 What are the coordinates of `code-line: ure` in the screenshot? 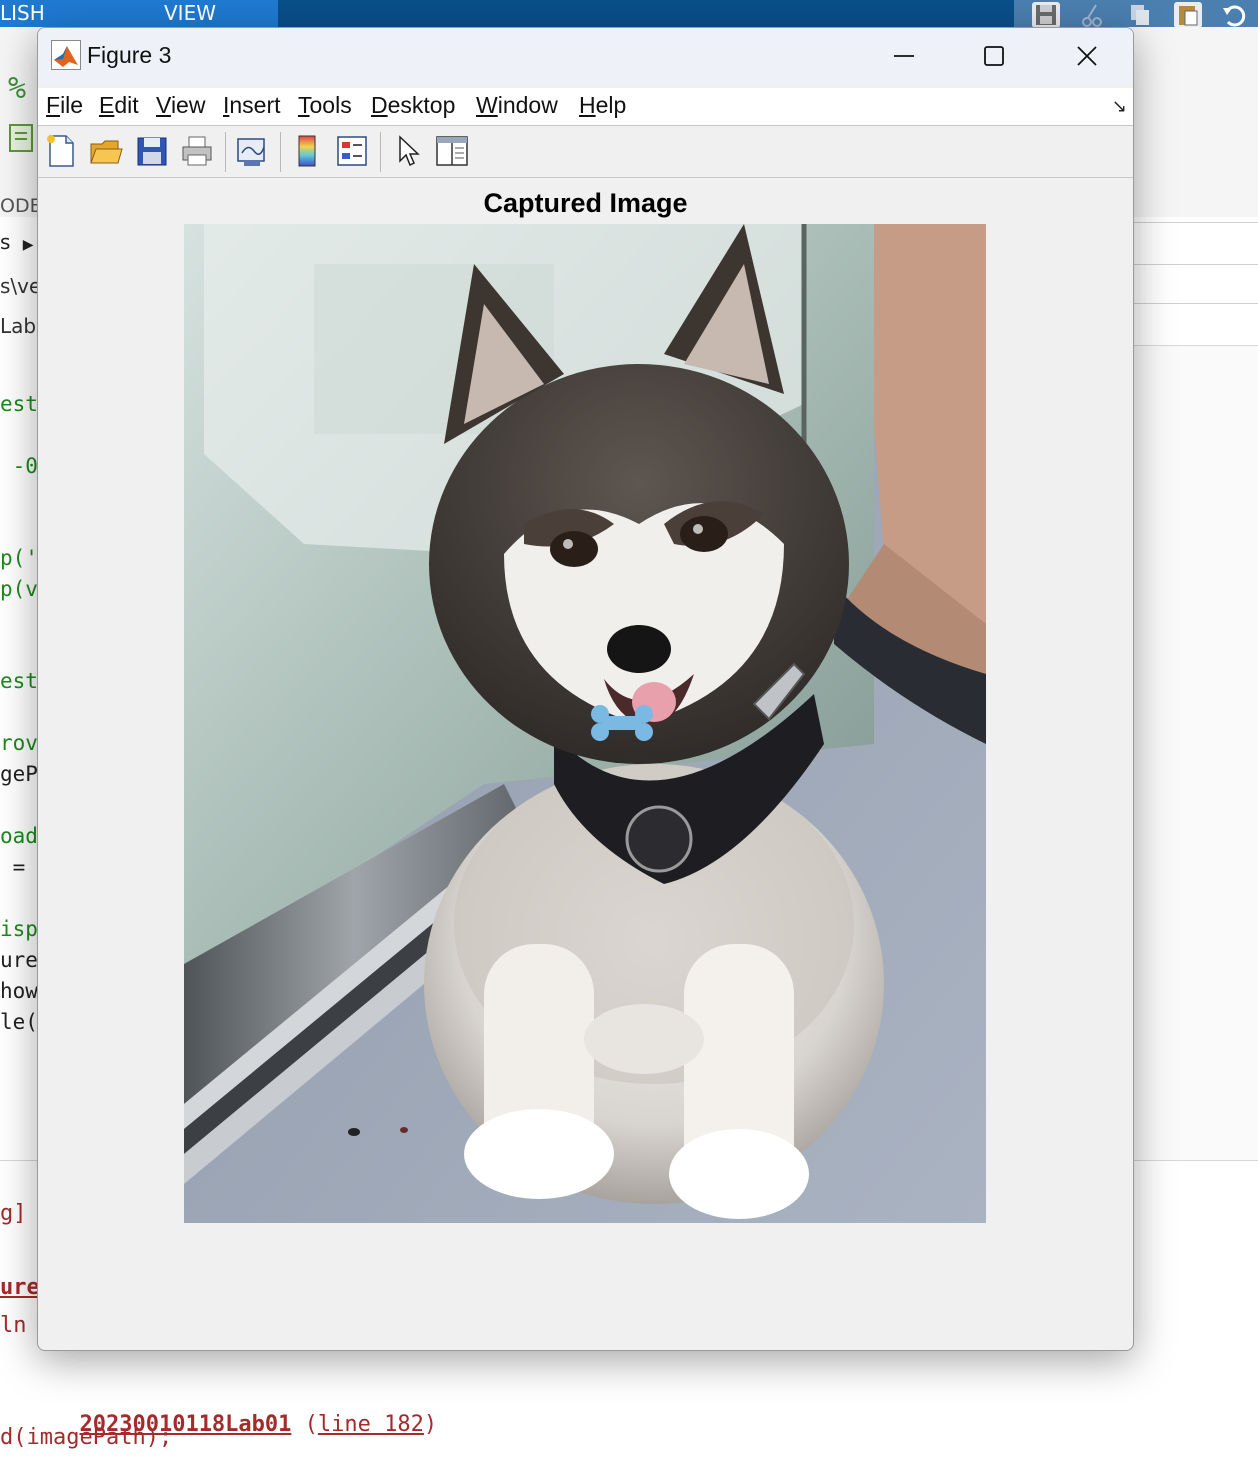 It's located at (19, 960).